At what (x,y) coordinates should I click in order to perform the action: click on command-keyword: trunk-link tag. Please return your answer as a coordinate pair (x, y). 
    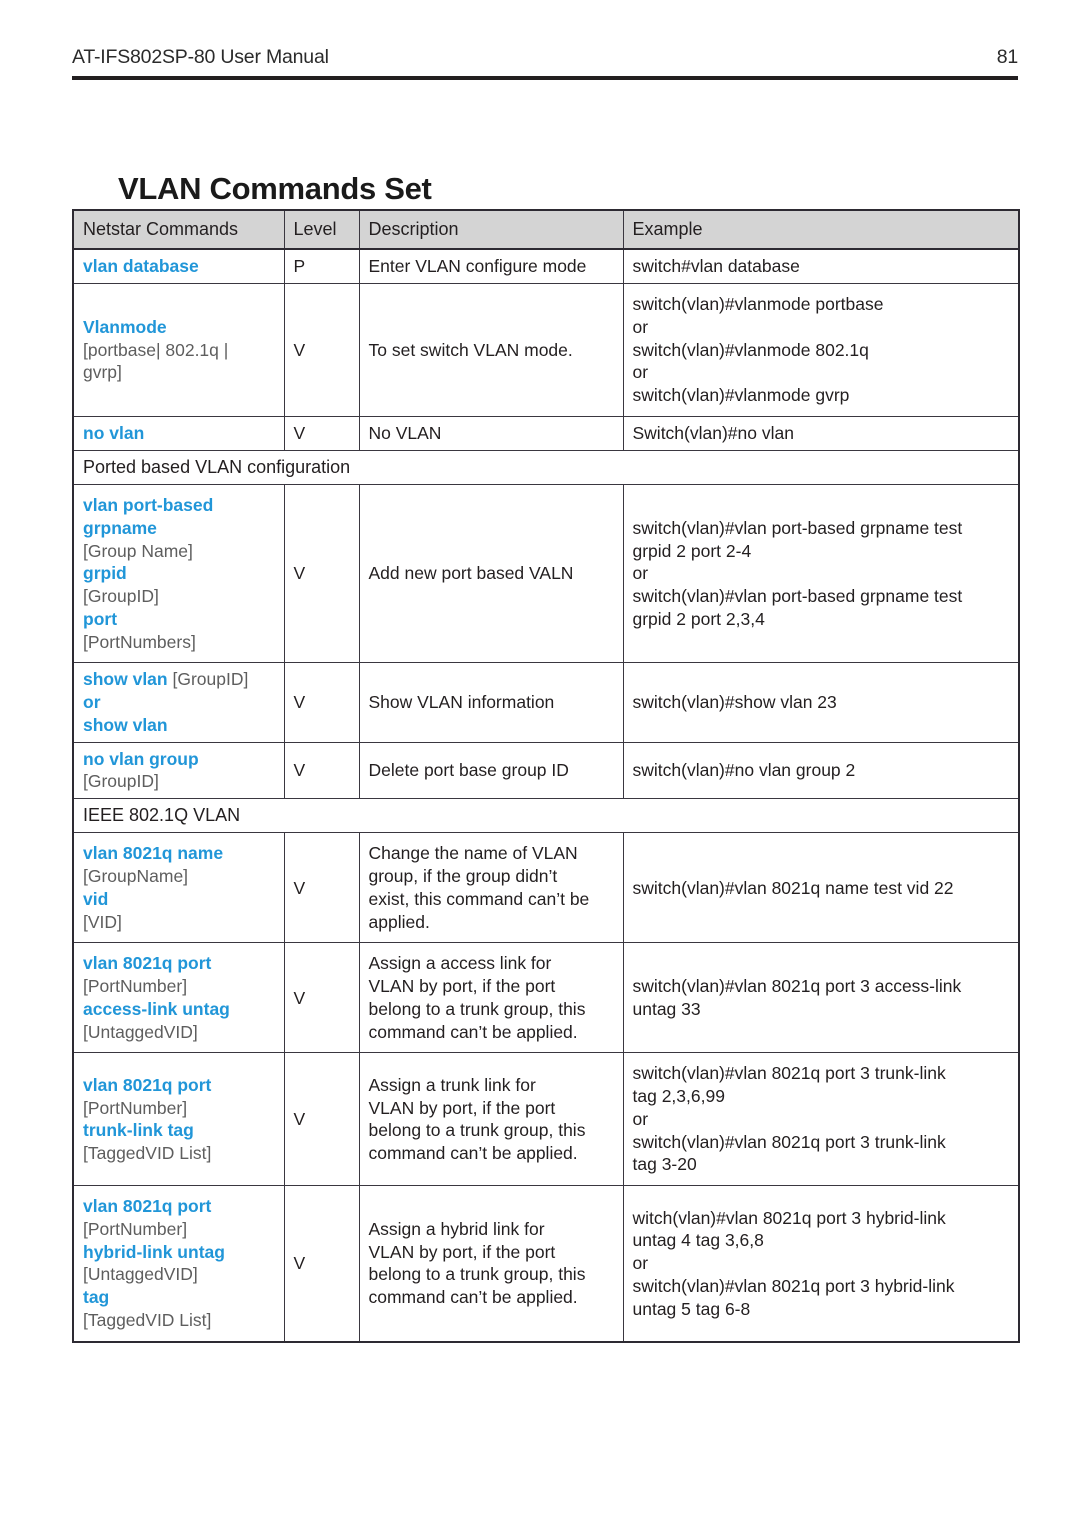
    Looking at the image, I should click on (179, 1130).